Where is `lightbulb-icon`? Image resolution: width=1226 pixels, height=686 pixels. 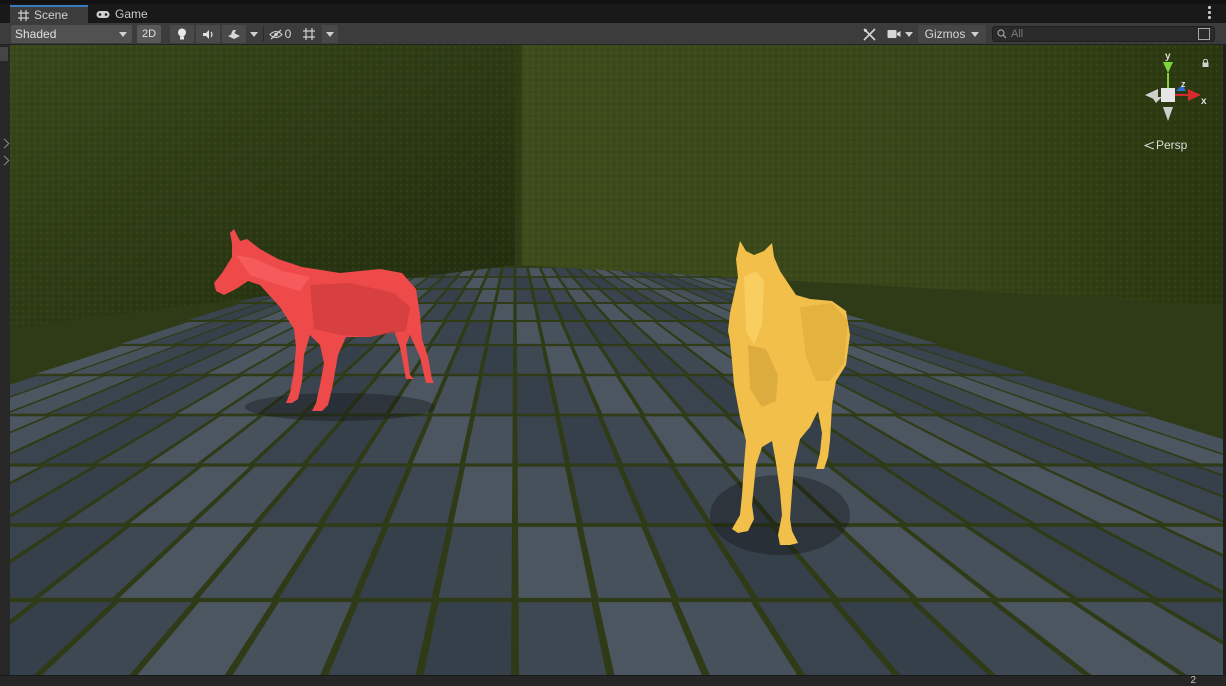
lightbulb-icon is located at coordinates (182, 34).